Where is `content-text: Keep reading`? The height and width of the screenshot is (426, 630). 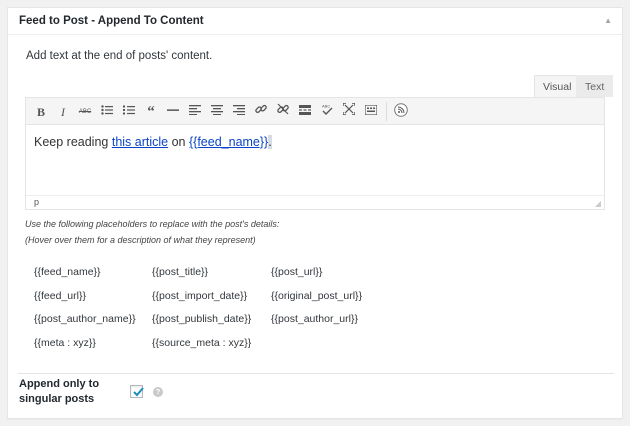 content-text: Keep reading is located at coordinates (73, 142).